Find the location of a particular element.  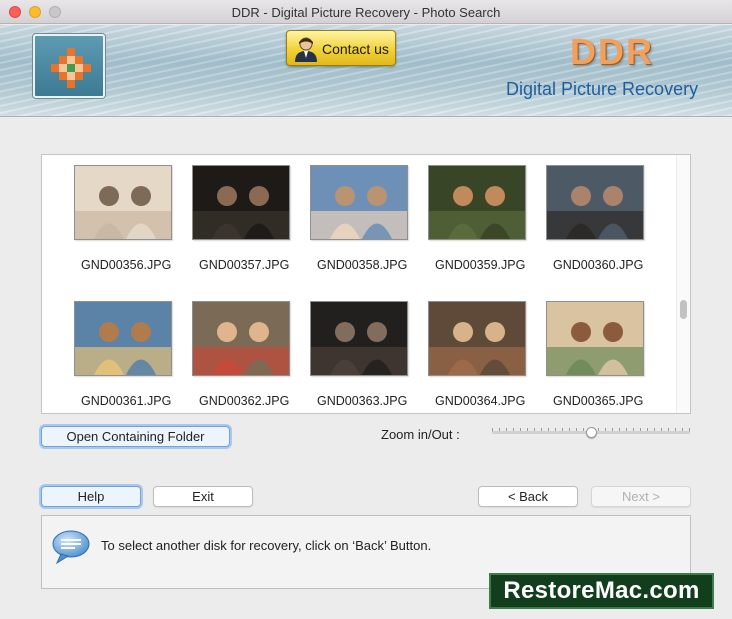

photo-filename: GND00360.JPG is located at coordinates (598, 265).